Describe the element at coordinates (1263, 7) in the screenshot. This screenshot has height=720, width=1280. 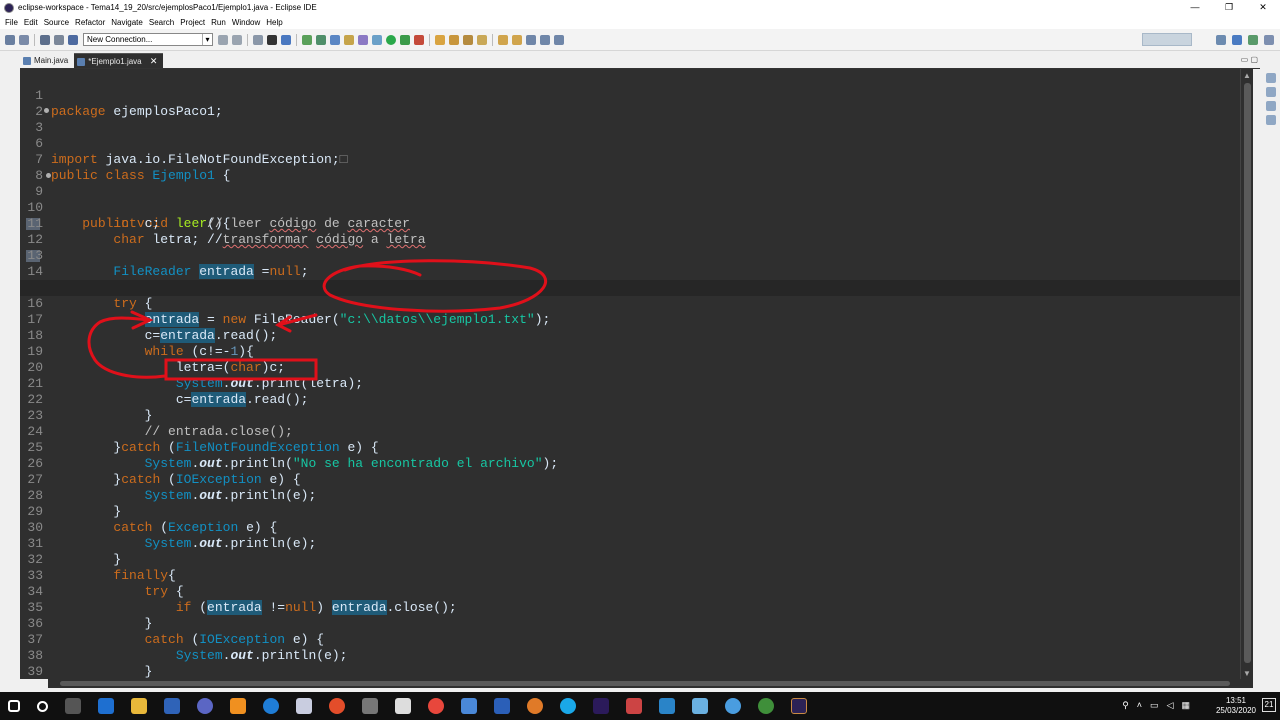
I see `close-button: ✕` at that location.